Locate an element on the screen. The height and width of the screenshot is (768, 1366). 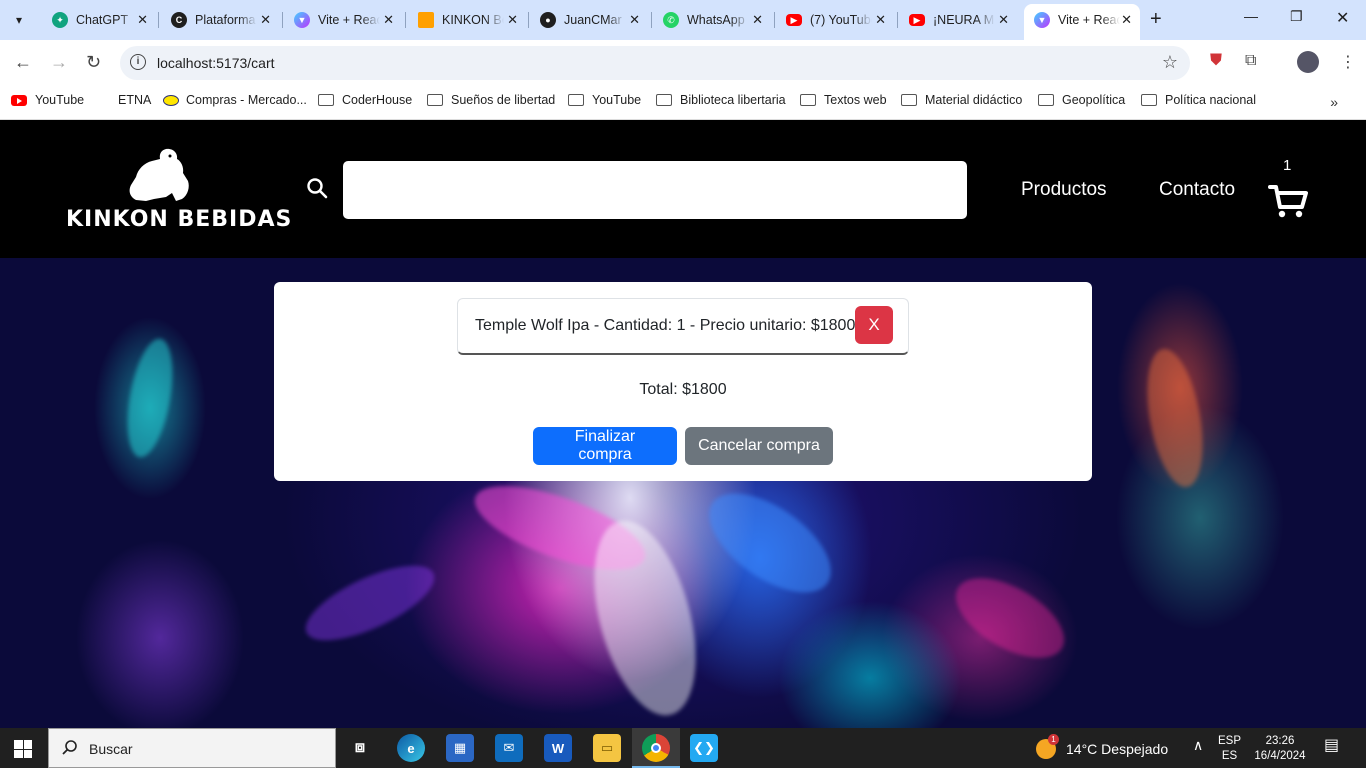
tab-neura: ▶ ¡NEURA M ✕ is located at coordinates (958, 20).